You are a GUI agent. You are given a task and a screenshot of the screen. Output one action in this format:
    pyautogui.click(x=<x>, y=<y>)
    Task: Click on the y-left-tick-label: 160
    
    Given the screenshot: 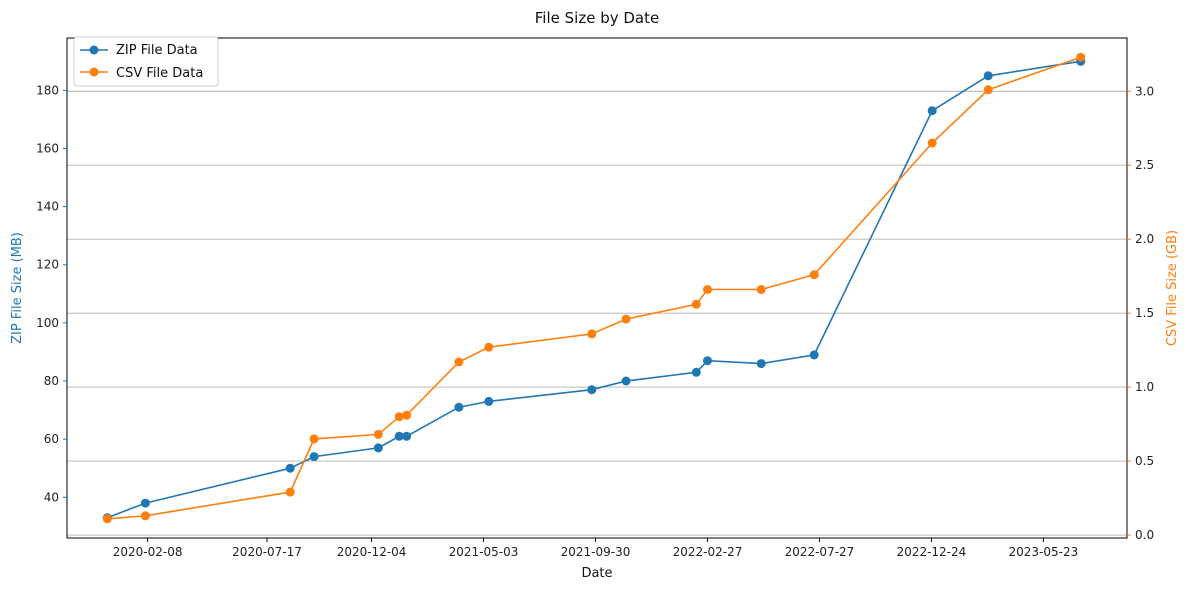 What is the action you would take?
    pyautogui.click(x=47, y=148)
    